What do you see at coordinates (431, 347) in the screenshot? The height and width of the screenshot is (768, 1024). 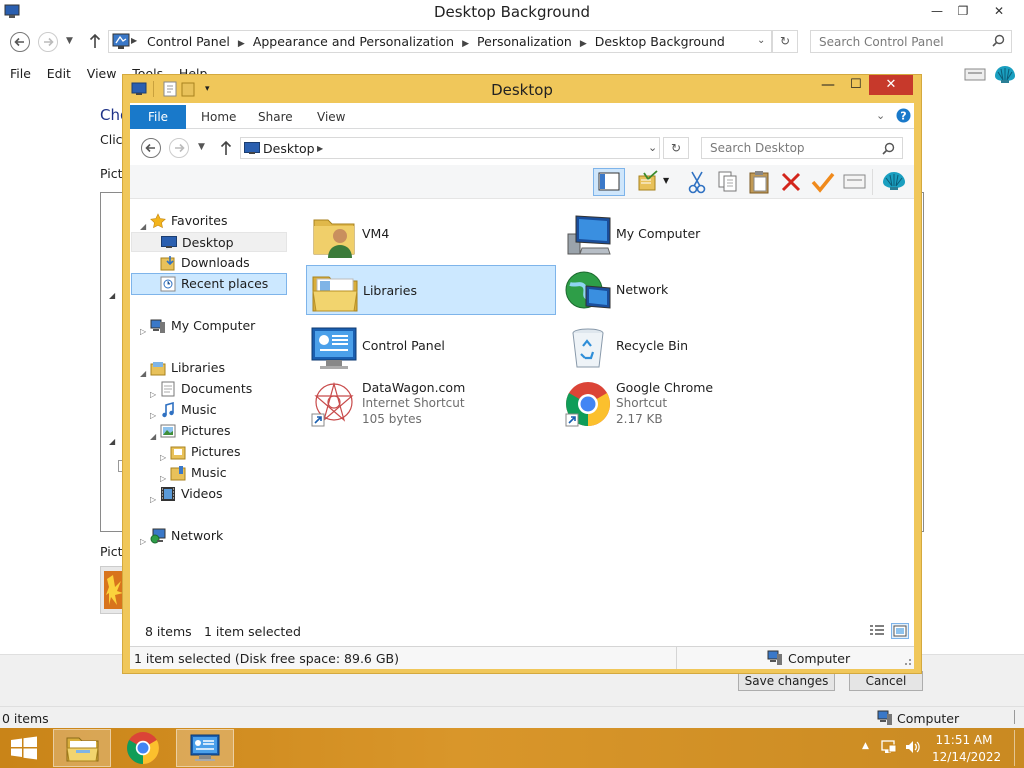 I see `list-item-control-panel: Control Panel` at bounding box center [431, 347].